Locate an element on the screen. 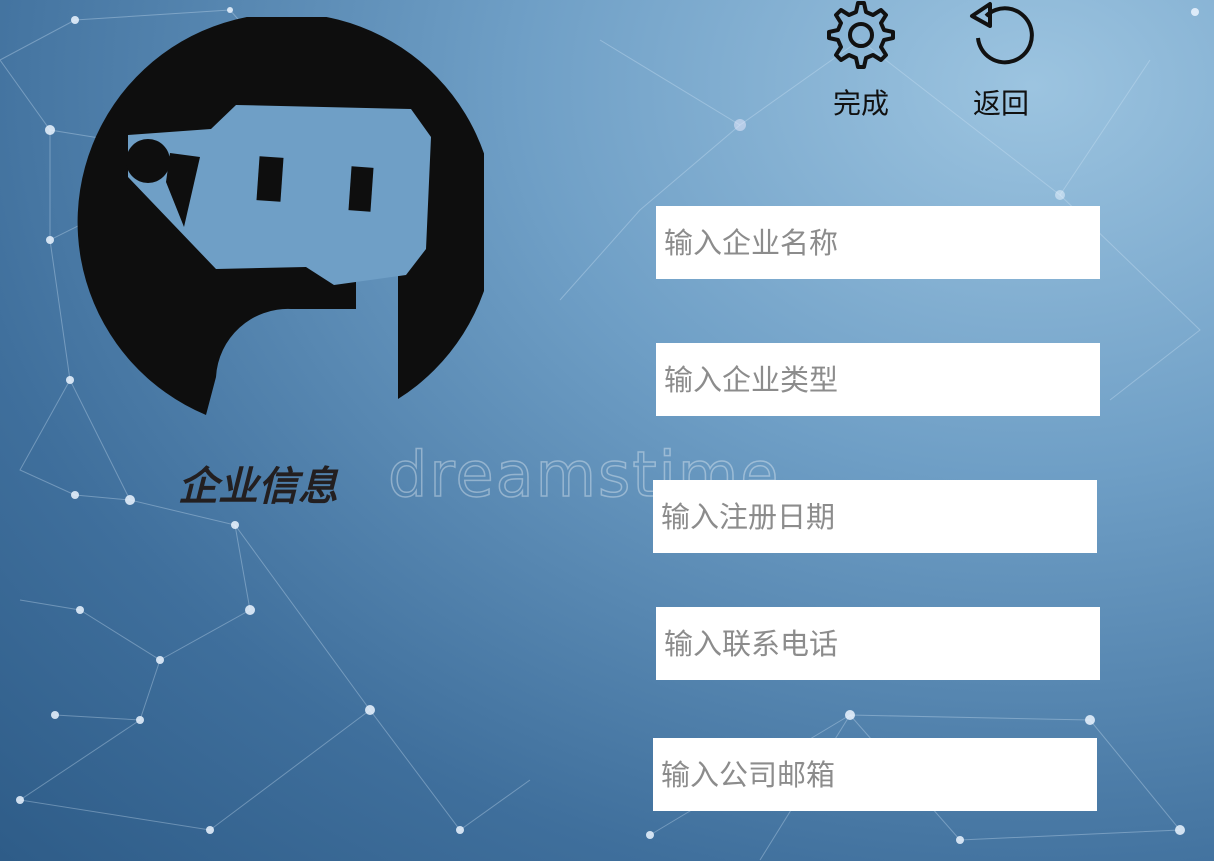 The image size is (1214, 861). page-title: 企业信息 is located at coordinates (258, 487).